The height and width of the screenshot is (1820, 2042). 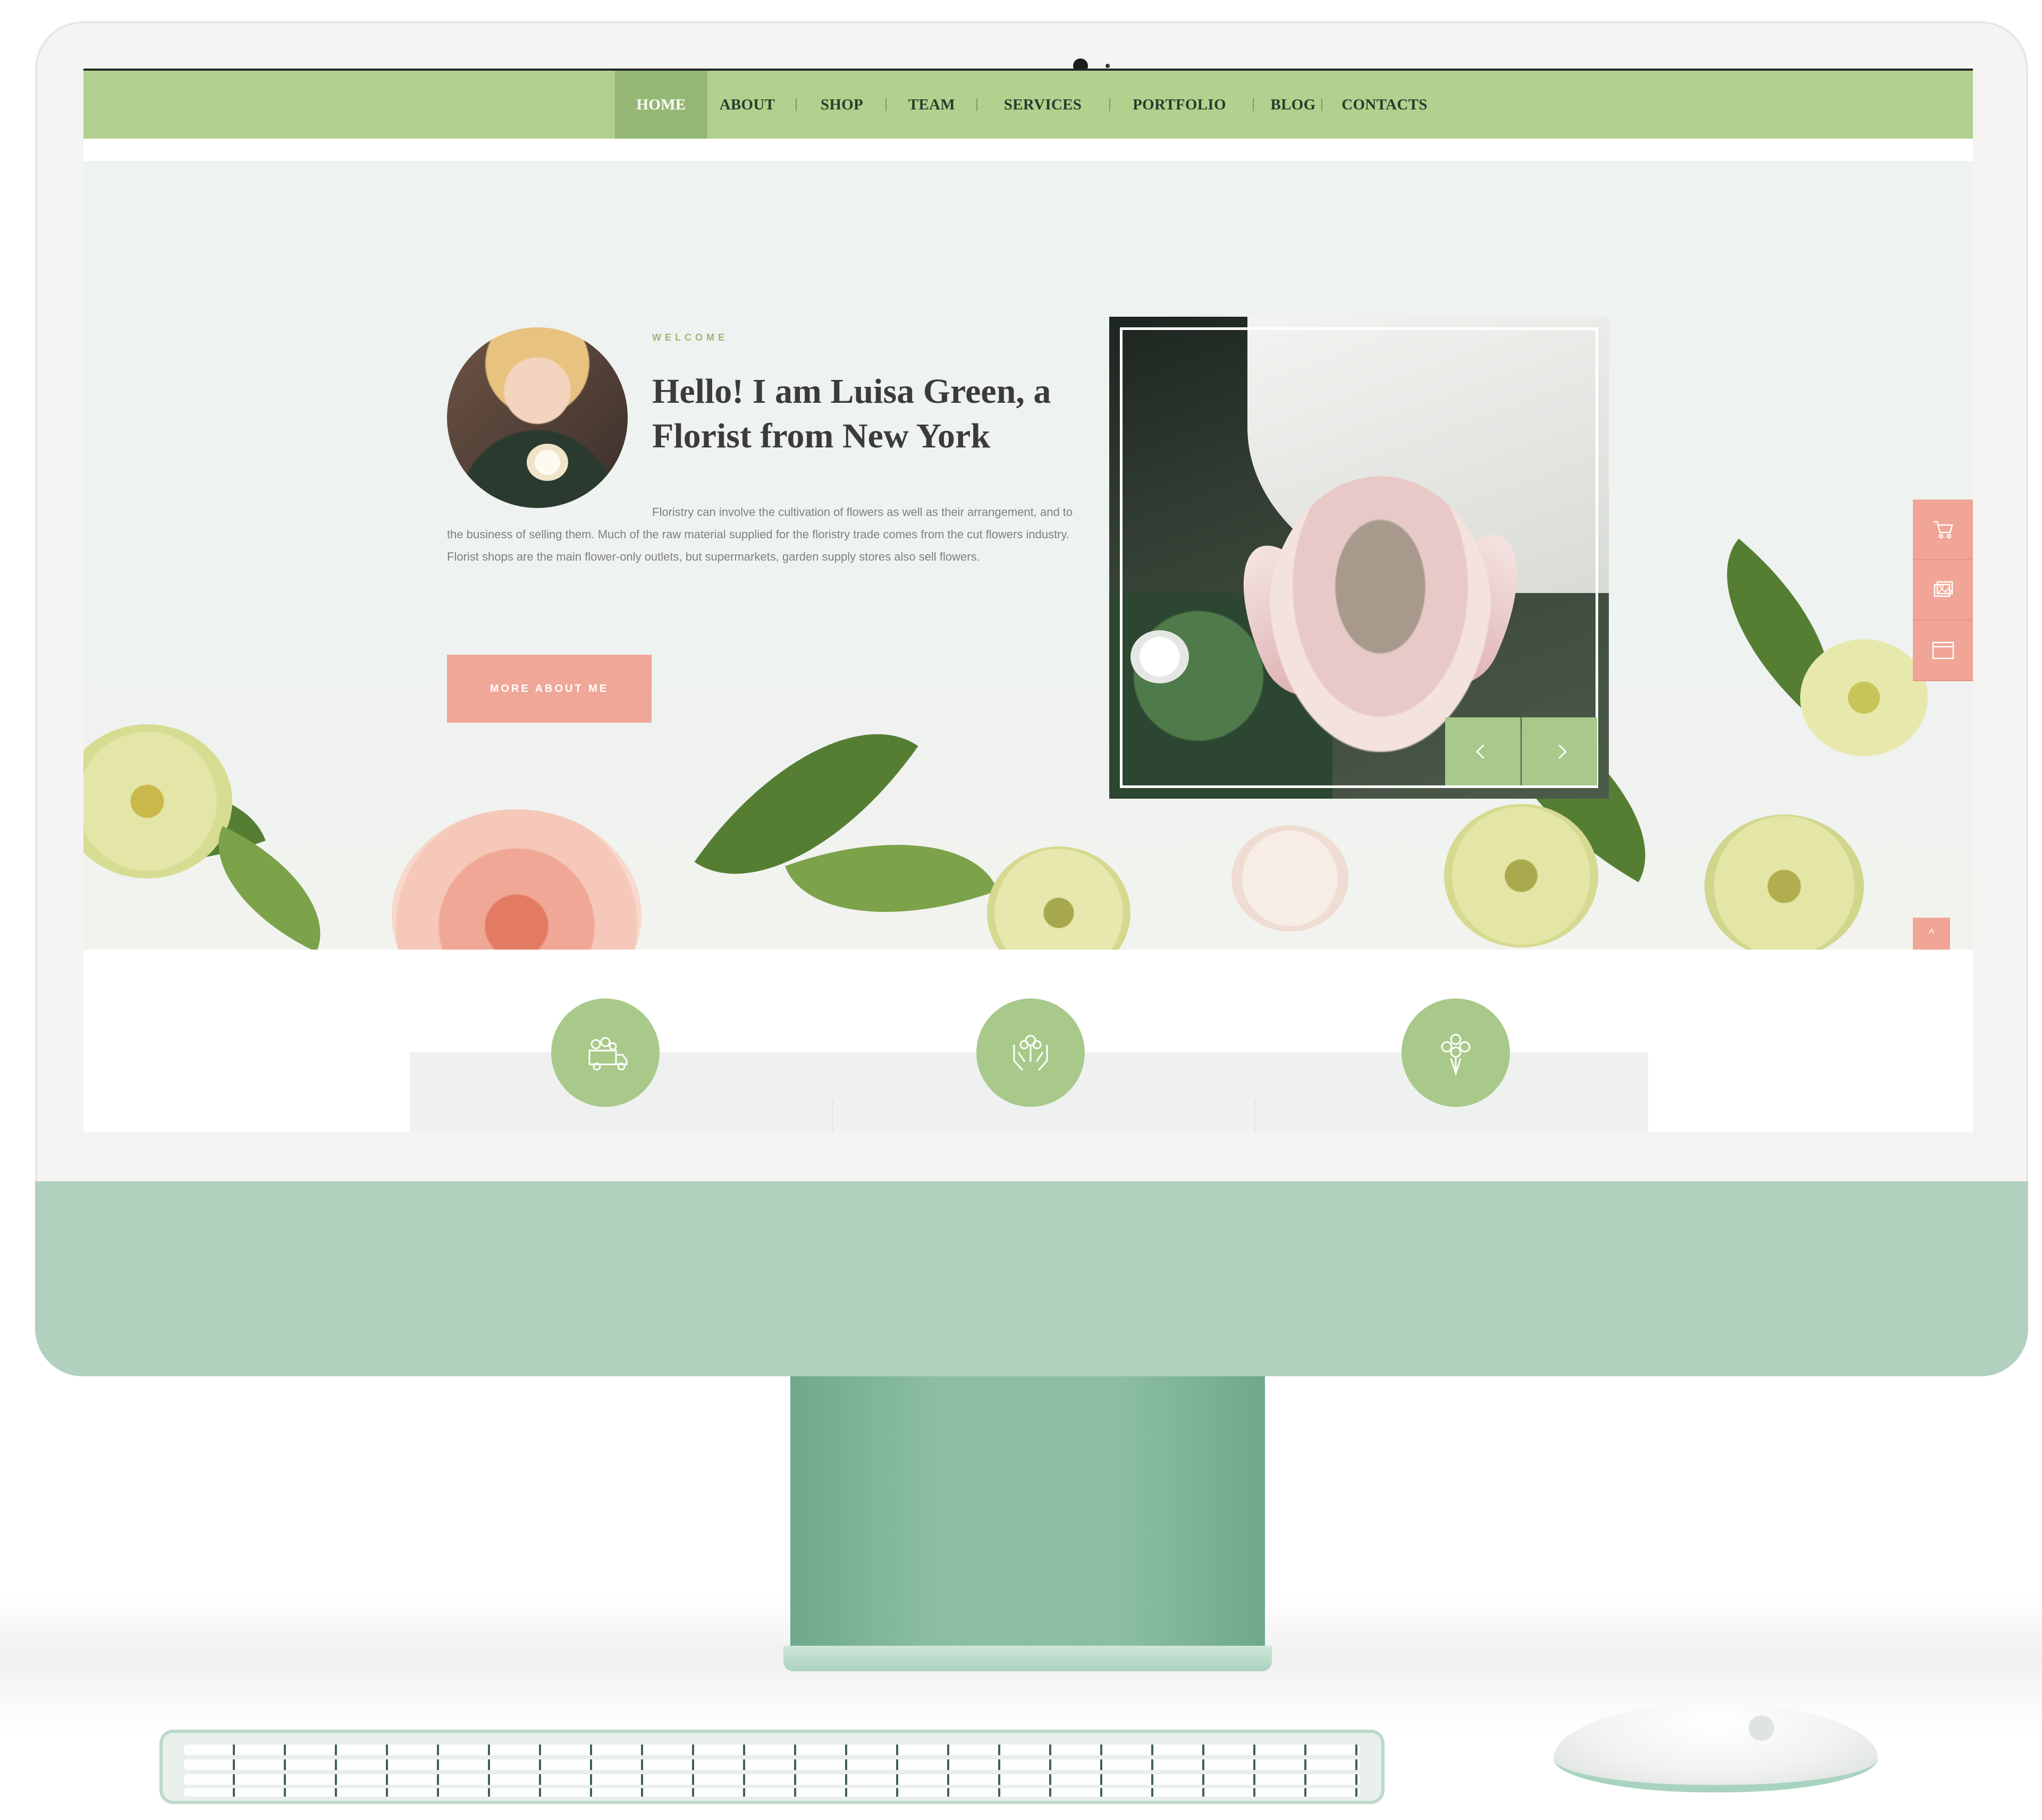 What do you see at coordinates (537, 417) in the screenshot?
I see `florist-avatar` at bounding box center [537, 417].